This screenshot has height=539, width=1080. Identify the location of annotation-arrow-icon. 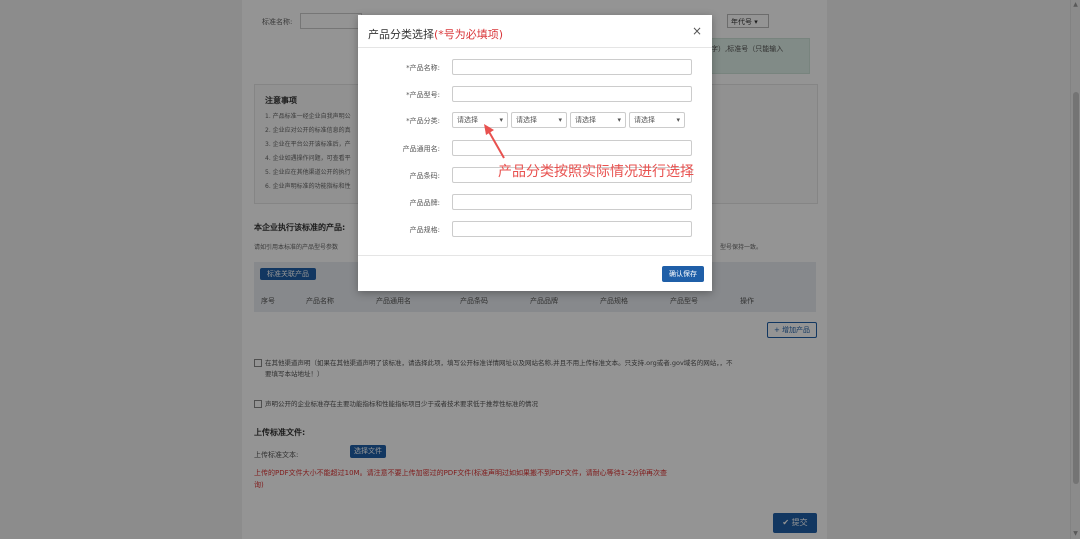
(494, 141).